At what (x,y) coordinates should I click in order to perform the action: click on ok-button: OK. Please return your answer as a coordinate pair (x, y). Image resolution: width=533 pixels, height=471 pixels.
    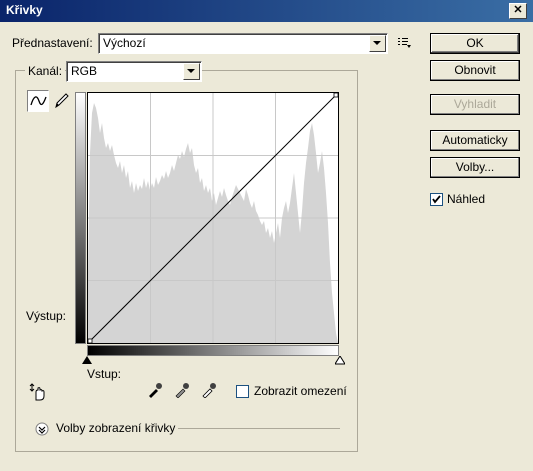
    Looking at the image, I should click on (475, 43).